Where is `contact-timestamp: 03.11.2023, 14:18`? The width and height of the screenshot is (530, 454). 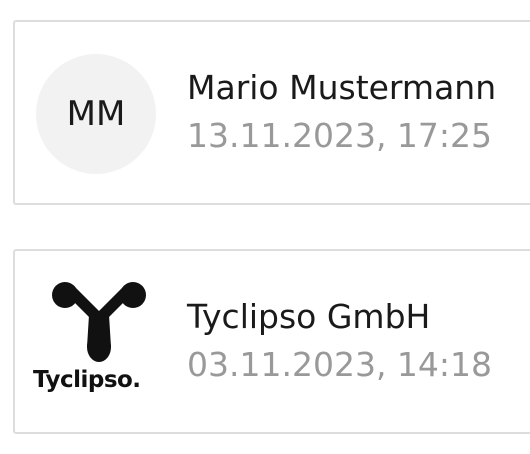
contact-timestamp: 03.11.2023, 14:18 is located at coordinates (340, 364).